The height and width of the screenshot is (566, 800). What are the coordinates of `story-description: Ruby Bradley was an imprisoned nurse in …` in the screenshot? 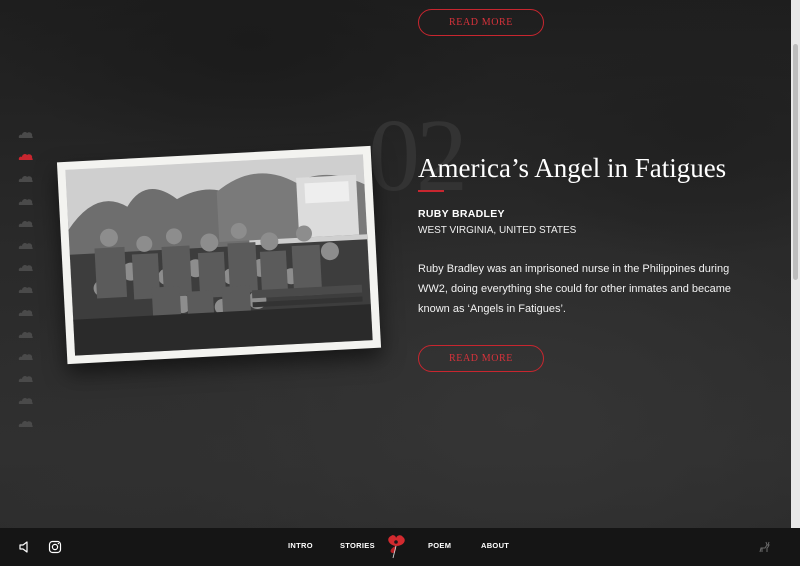 It's located at (575, 289).